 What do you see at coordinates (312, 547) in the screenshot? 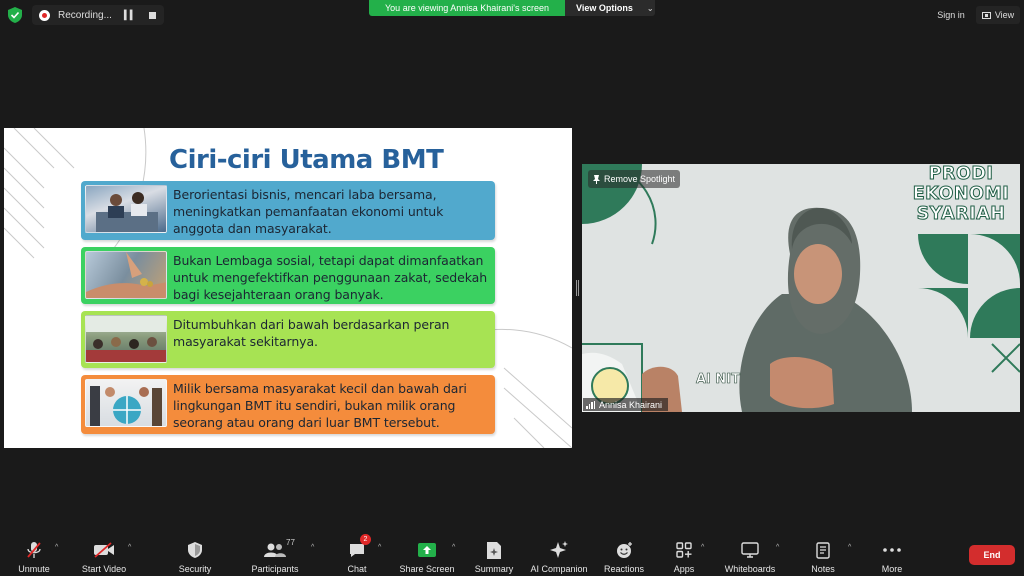
I see `participants-options-chevron: ^` at bounding box center [312, 547].